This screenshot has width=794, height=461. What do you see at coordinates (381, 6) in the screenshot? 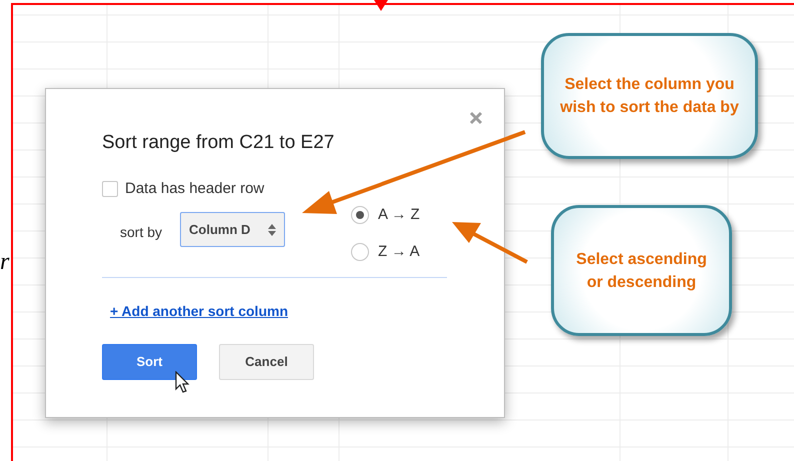
I see `marker-icon` at bounding box center [381, 6].